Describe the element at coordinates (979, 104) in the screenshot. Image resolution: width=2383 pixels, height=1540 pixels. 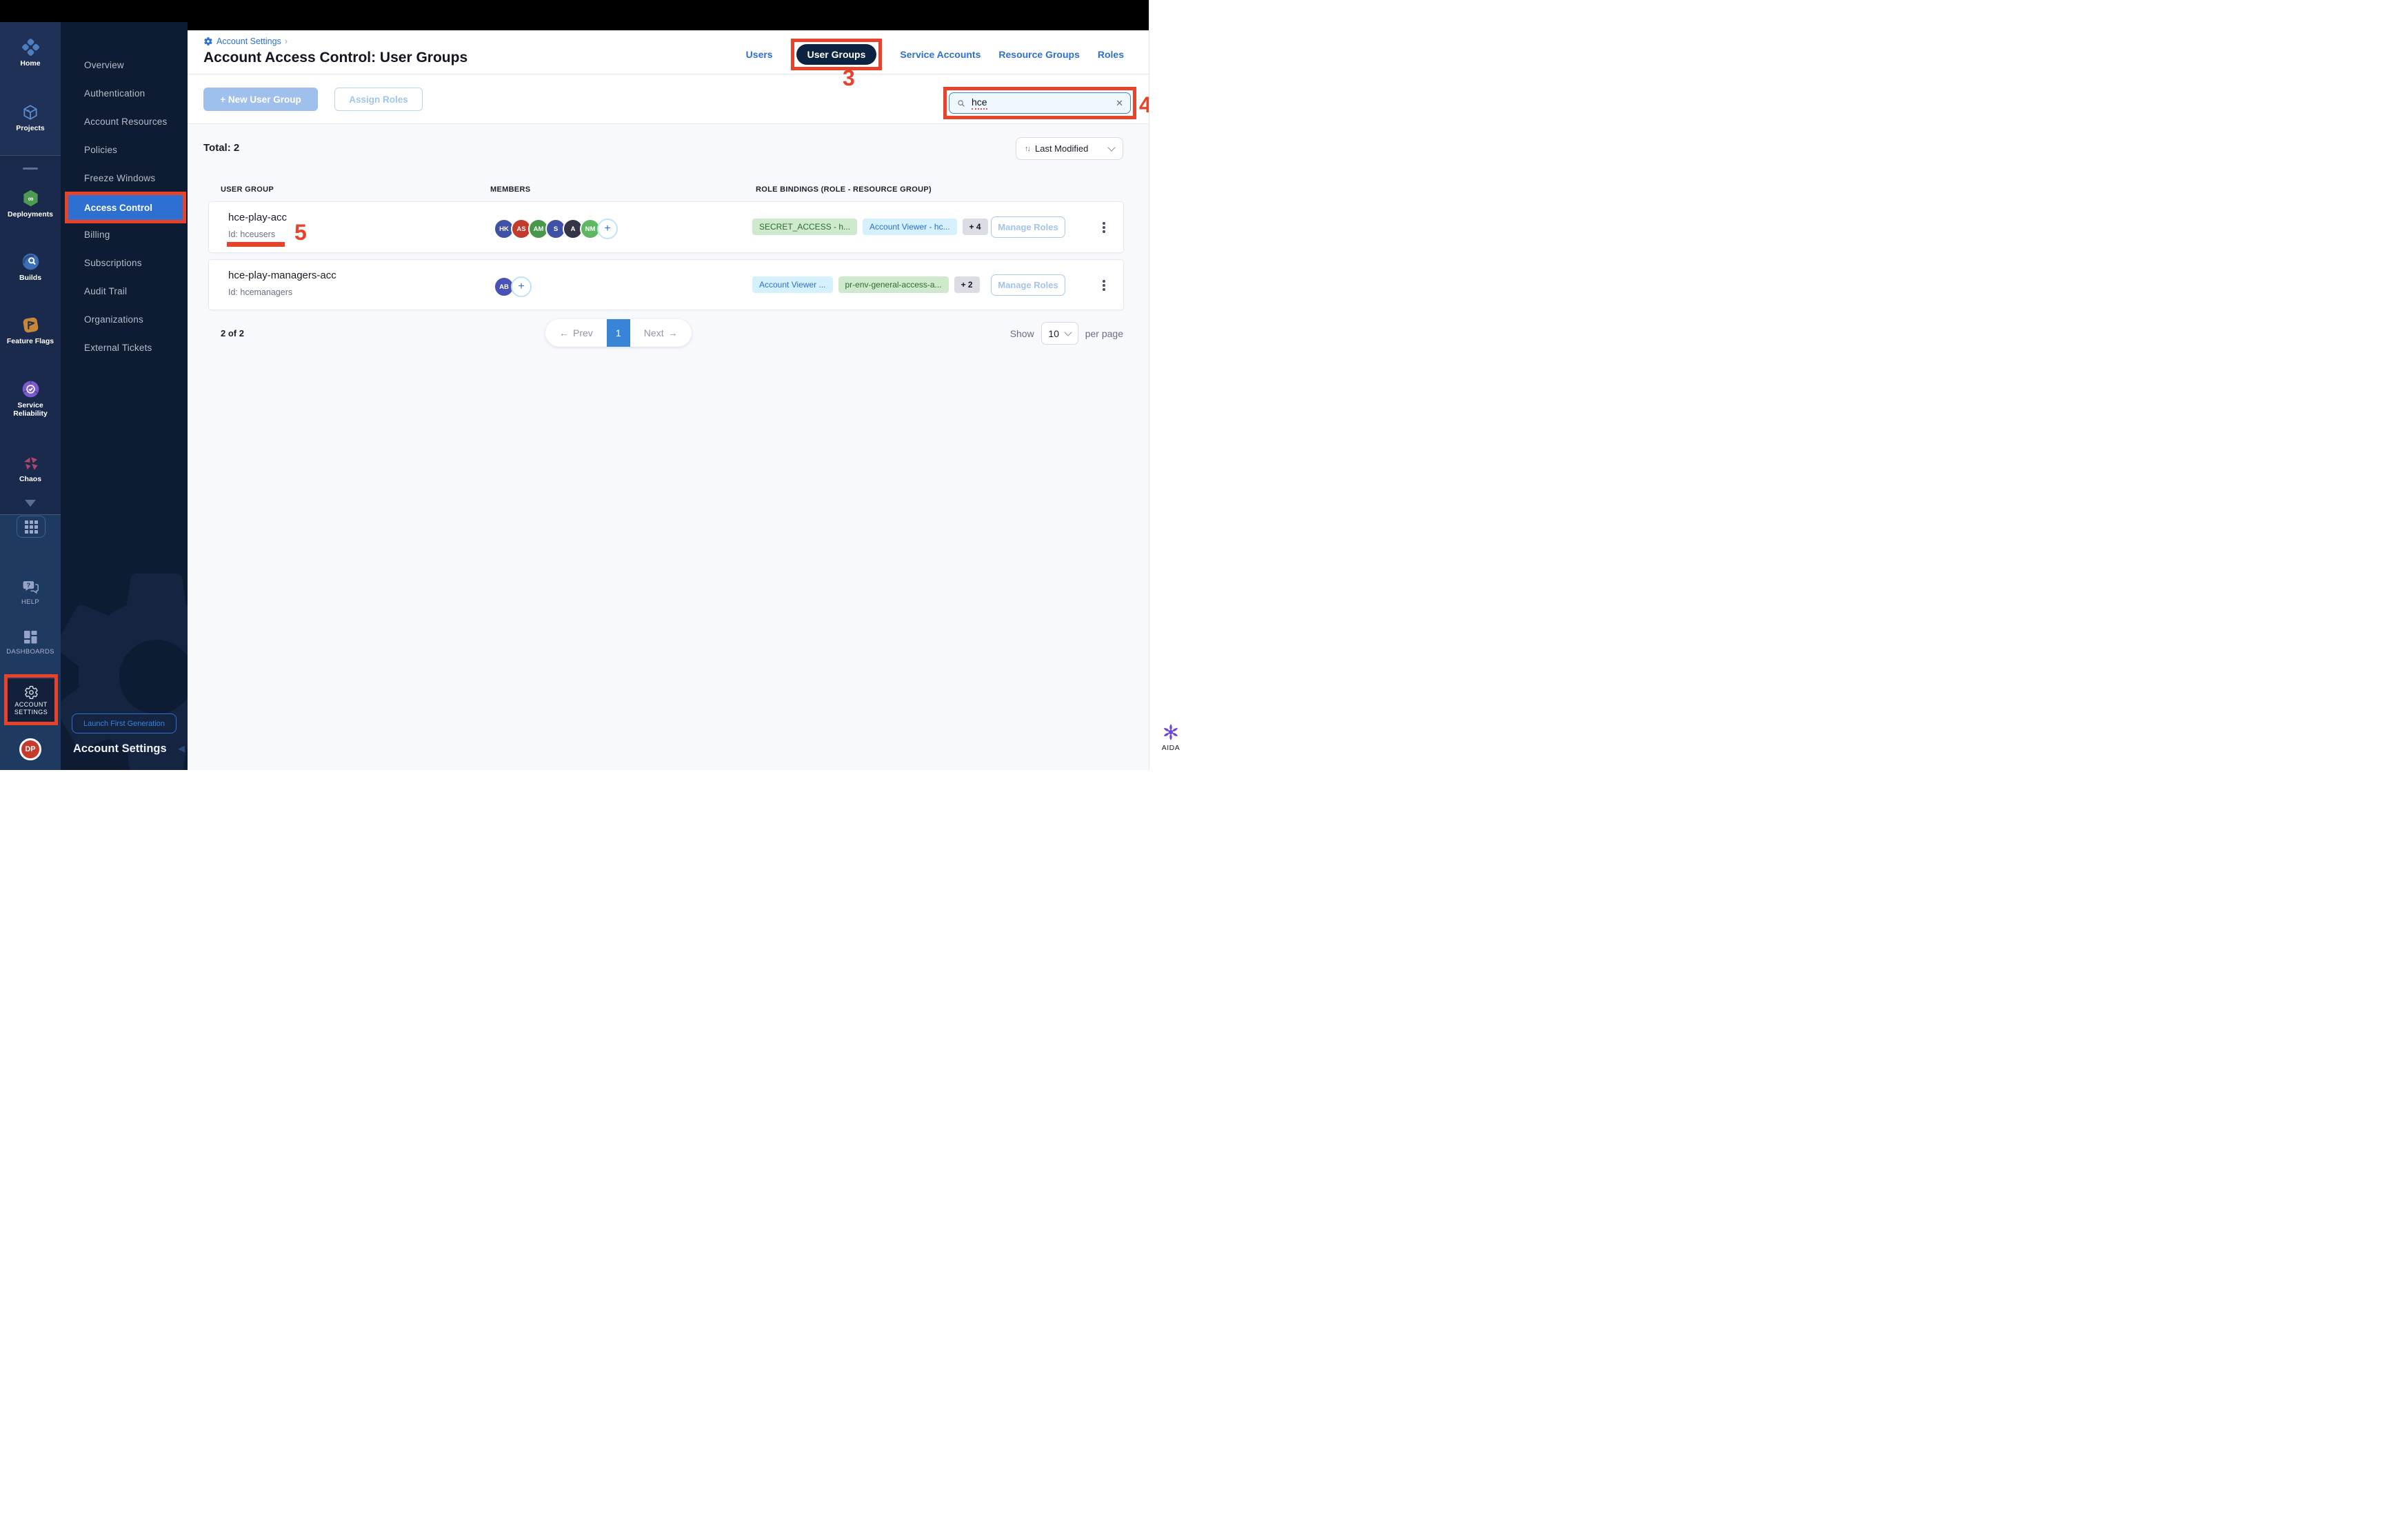
I see `search-value: hce` at that location.